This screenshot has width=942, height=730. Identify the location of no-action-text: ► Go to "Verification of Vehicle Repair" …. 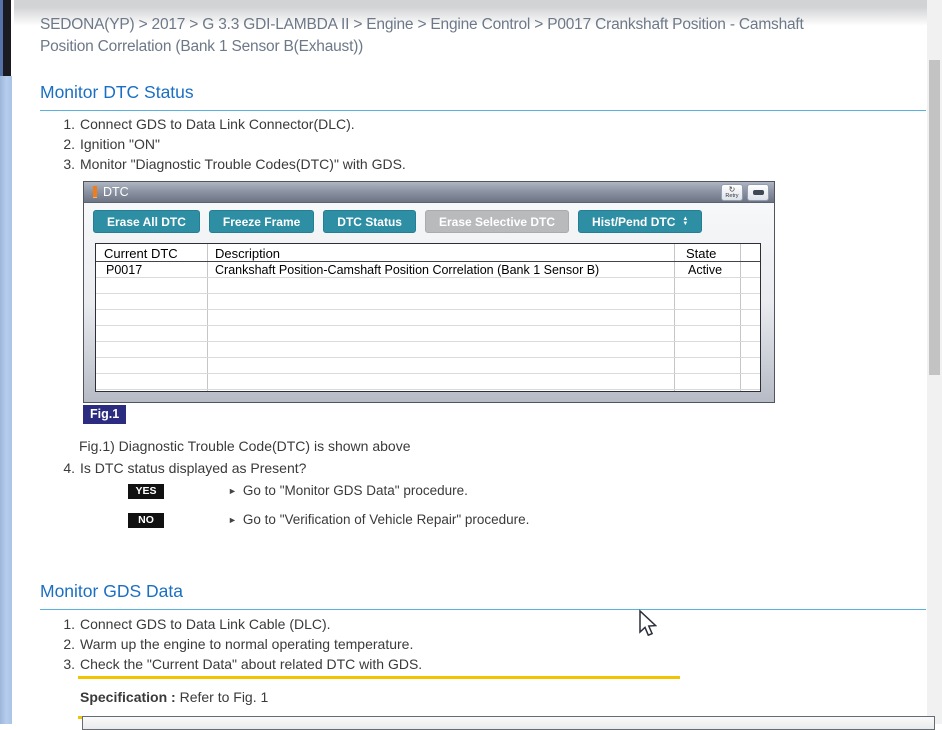
(378, 519).